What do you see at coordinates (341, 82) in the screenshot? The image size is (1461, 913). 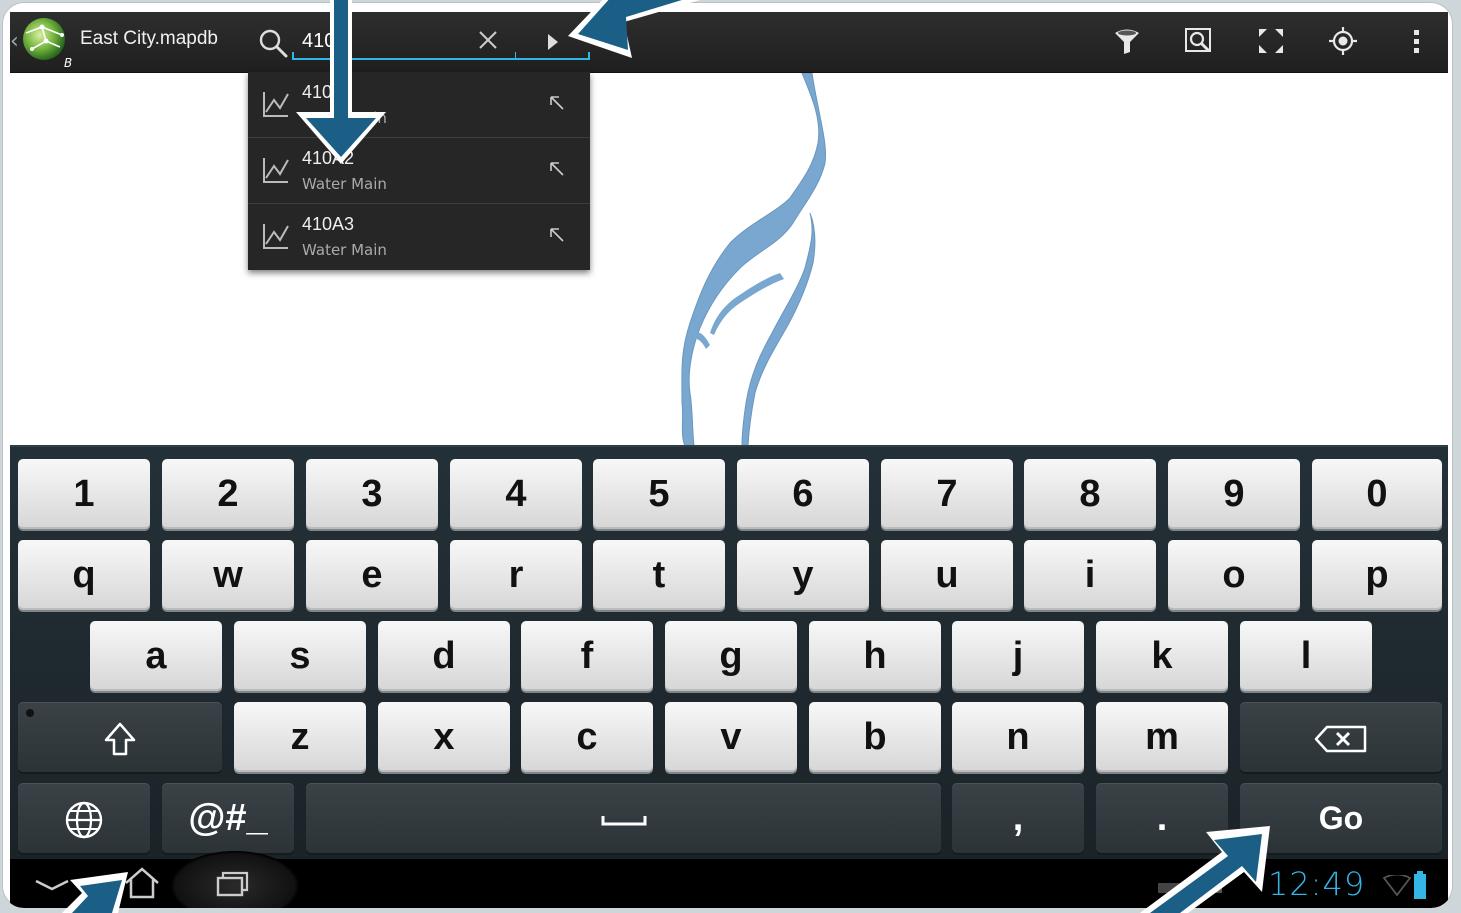 I see `annotation-arrow-down` at bounding box center [341, 82].